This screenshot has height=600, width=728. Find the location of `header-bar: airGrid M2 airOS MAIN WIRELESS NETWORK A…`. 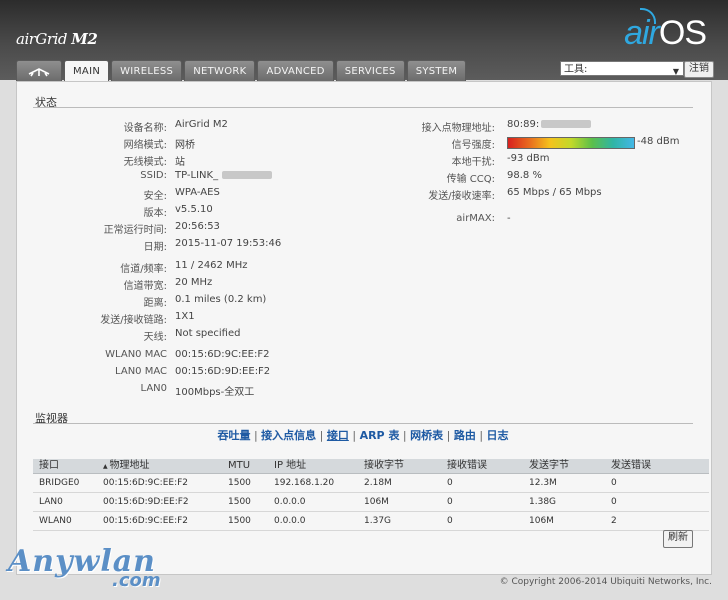

header-bar: airGrid M2 airOS MAIN WIRELESS NETWORK A… is located at coordinates (364, 41).